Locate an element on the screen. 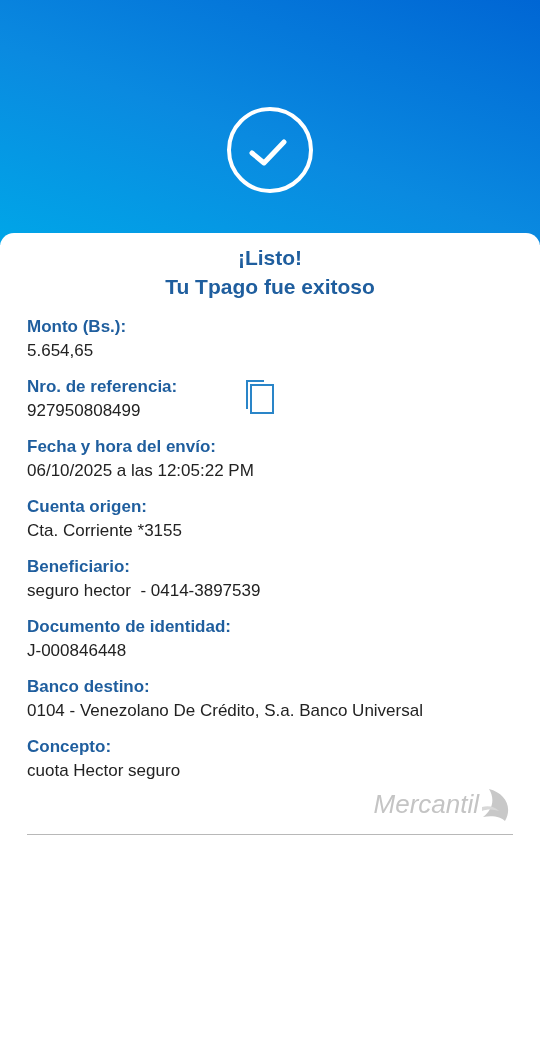  brand-logo-text: Mercantil is located at coordinates (426, 804).